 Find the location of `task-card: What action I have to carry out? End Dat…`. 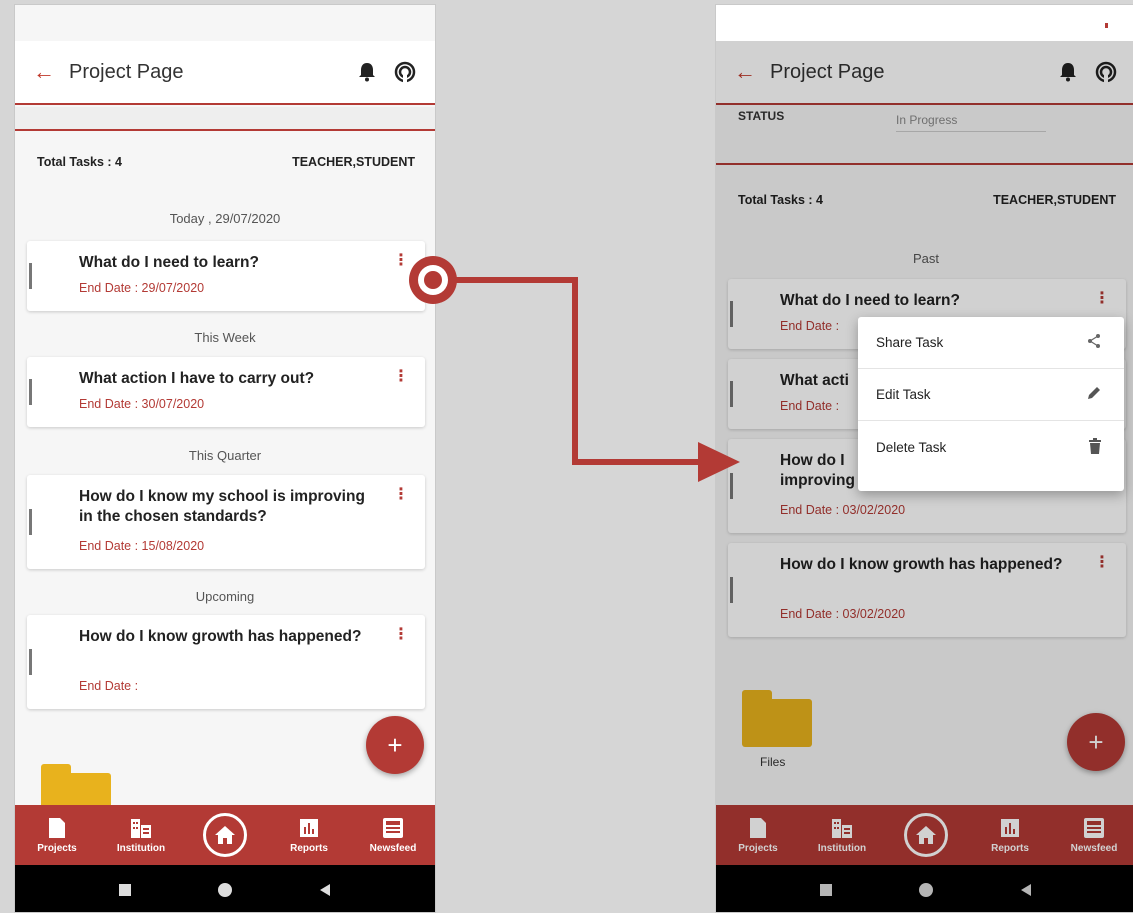

task-card: What action I have to carry out? End Dat… is located at coordinates (226, 392).